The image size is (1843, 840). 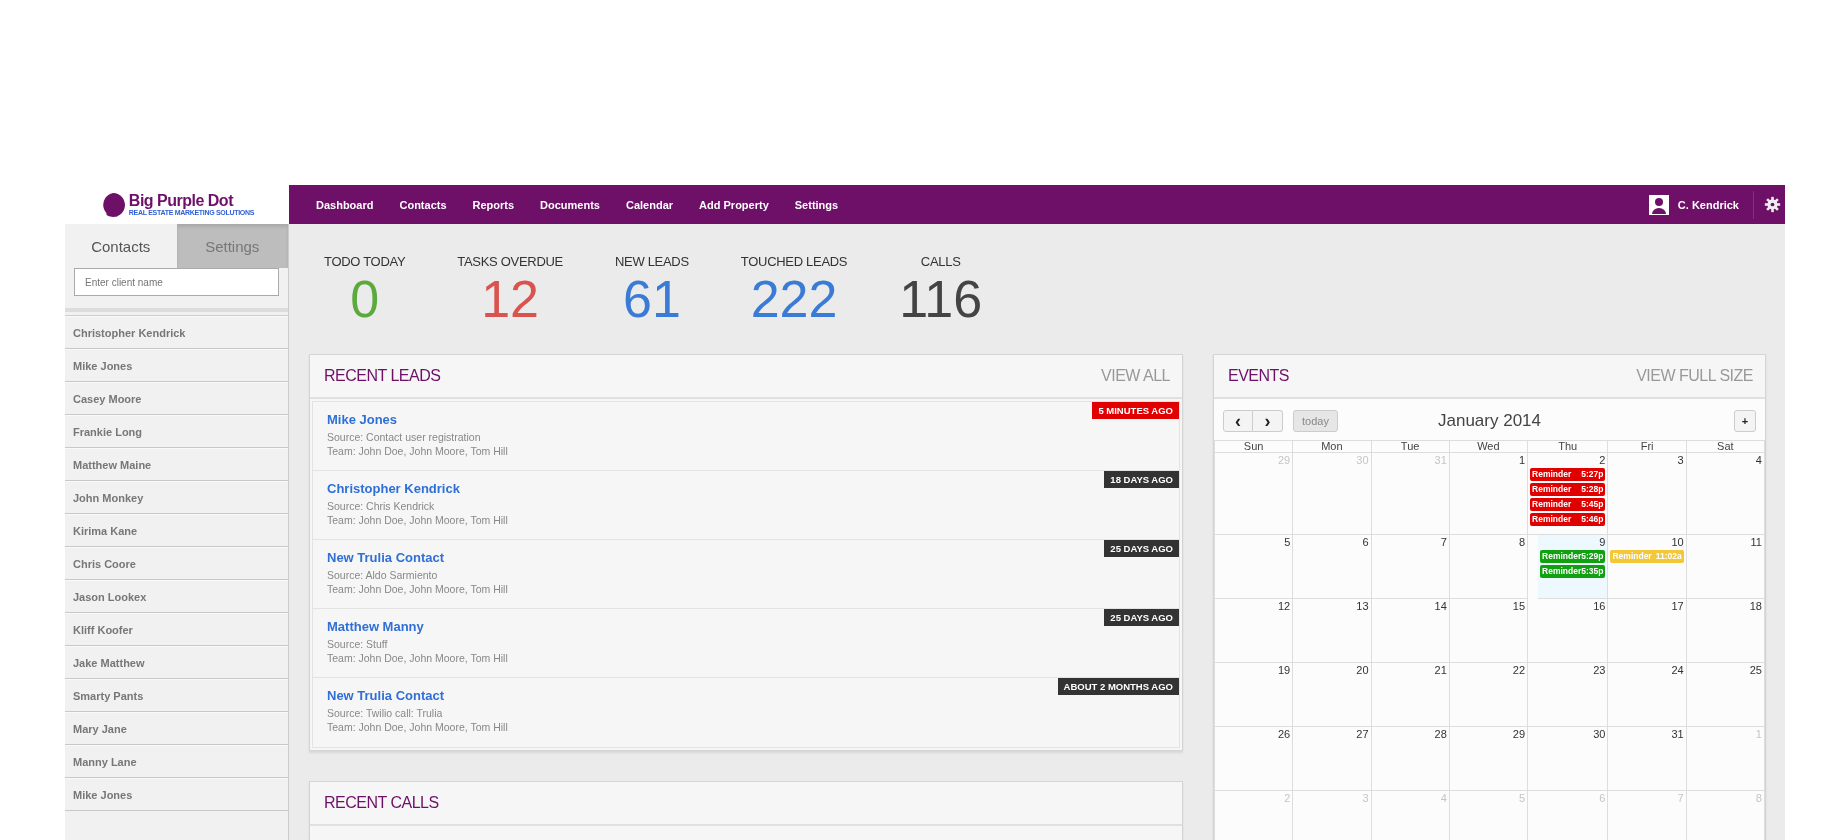 What do you see at coordinates (1489, 446) in the screenshot?
I see `weekday-header: Wed` at bounding box center [1489, 446].